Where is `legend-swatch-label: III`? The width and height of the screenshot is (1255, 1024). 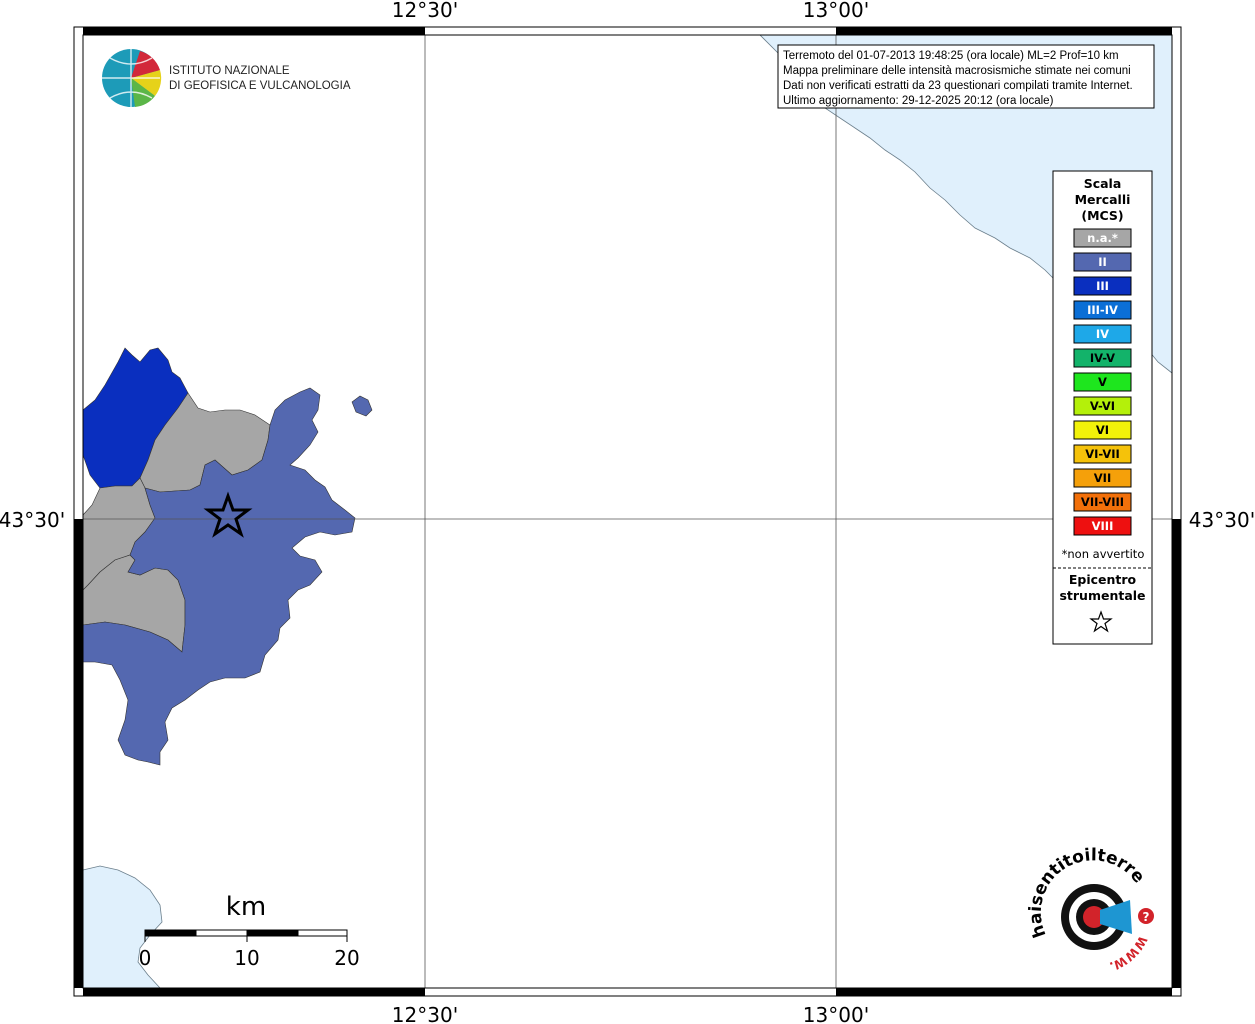
legend-swatch-label: III is located at coordinates (1102, 286).